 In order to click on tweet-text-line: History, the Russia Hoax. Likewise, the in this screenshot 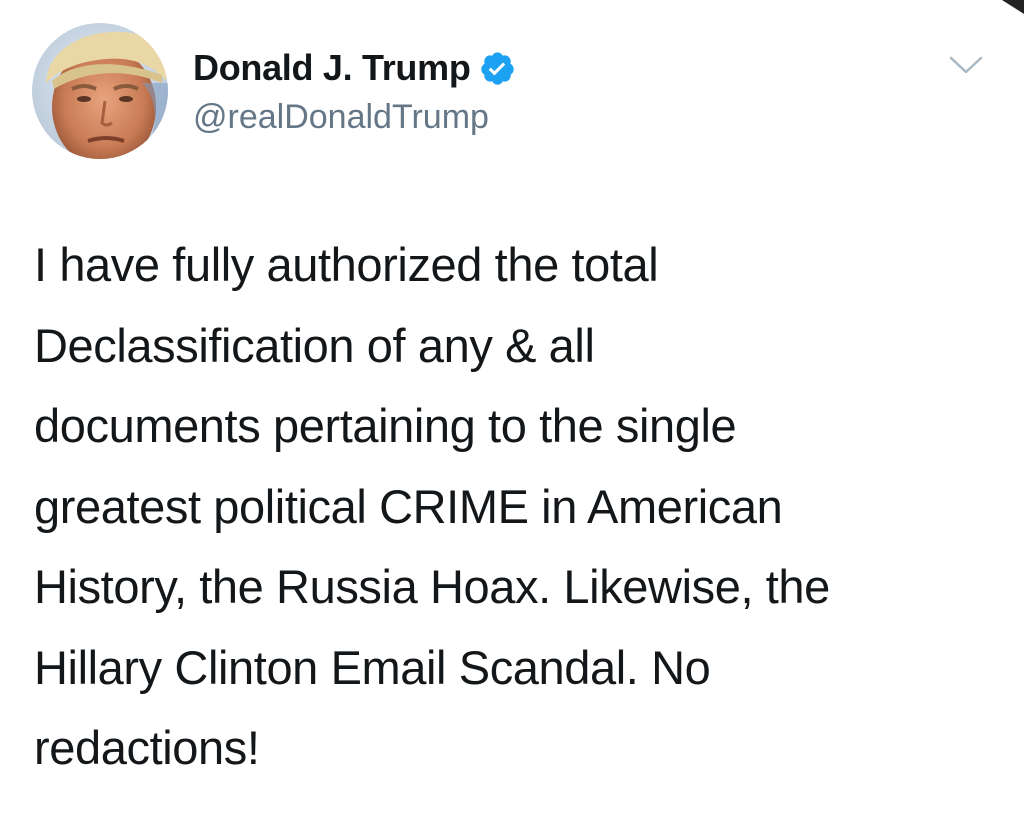, I will do `click(432, 586)`.